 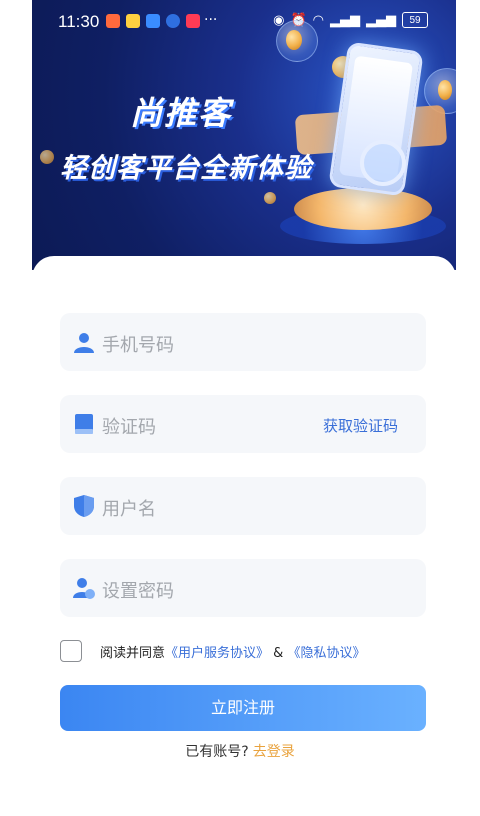 I want to click on status-time: 11:30, so click(x=79, y=21).